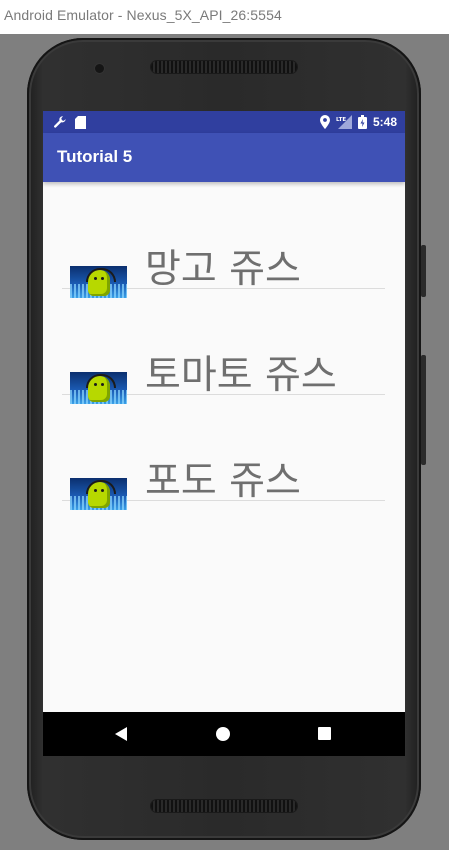 This screenshot has width=449, height=850. What do you see at coordinates (98, 494) in the screenshot?
I see `android-thumbnail-icon` at bounding box center [98, 494].